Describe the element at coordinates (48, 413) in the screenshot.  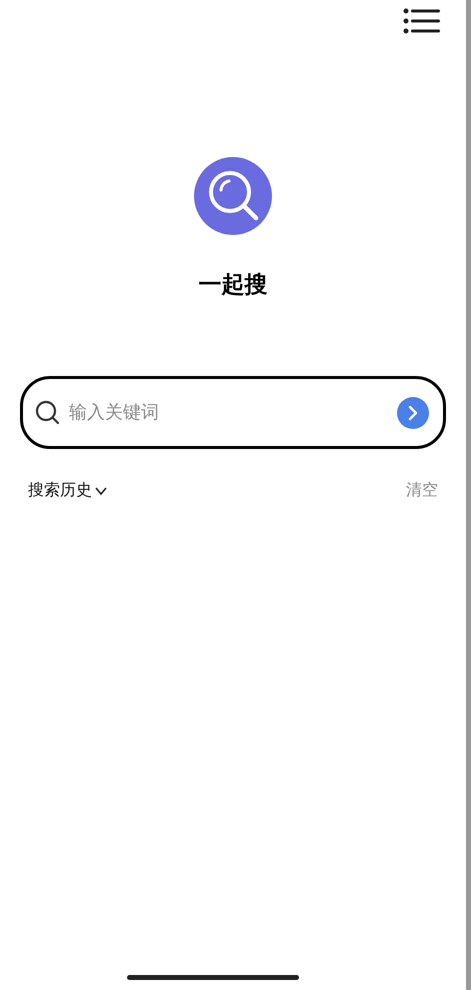
I see `search-icon` at that location.